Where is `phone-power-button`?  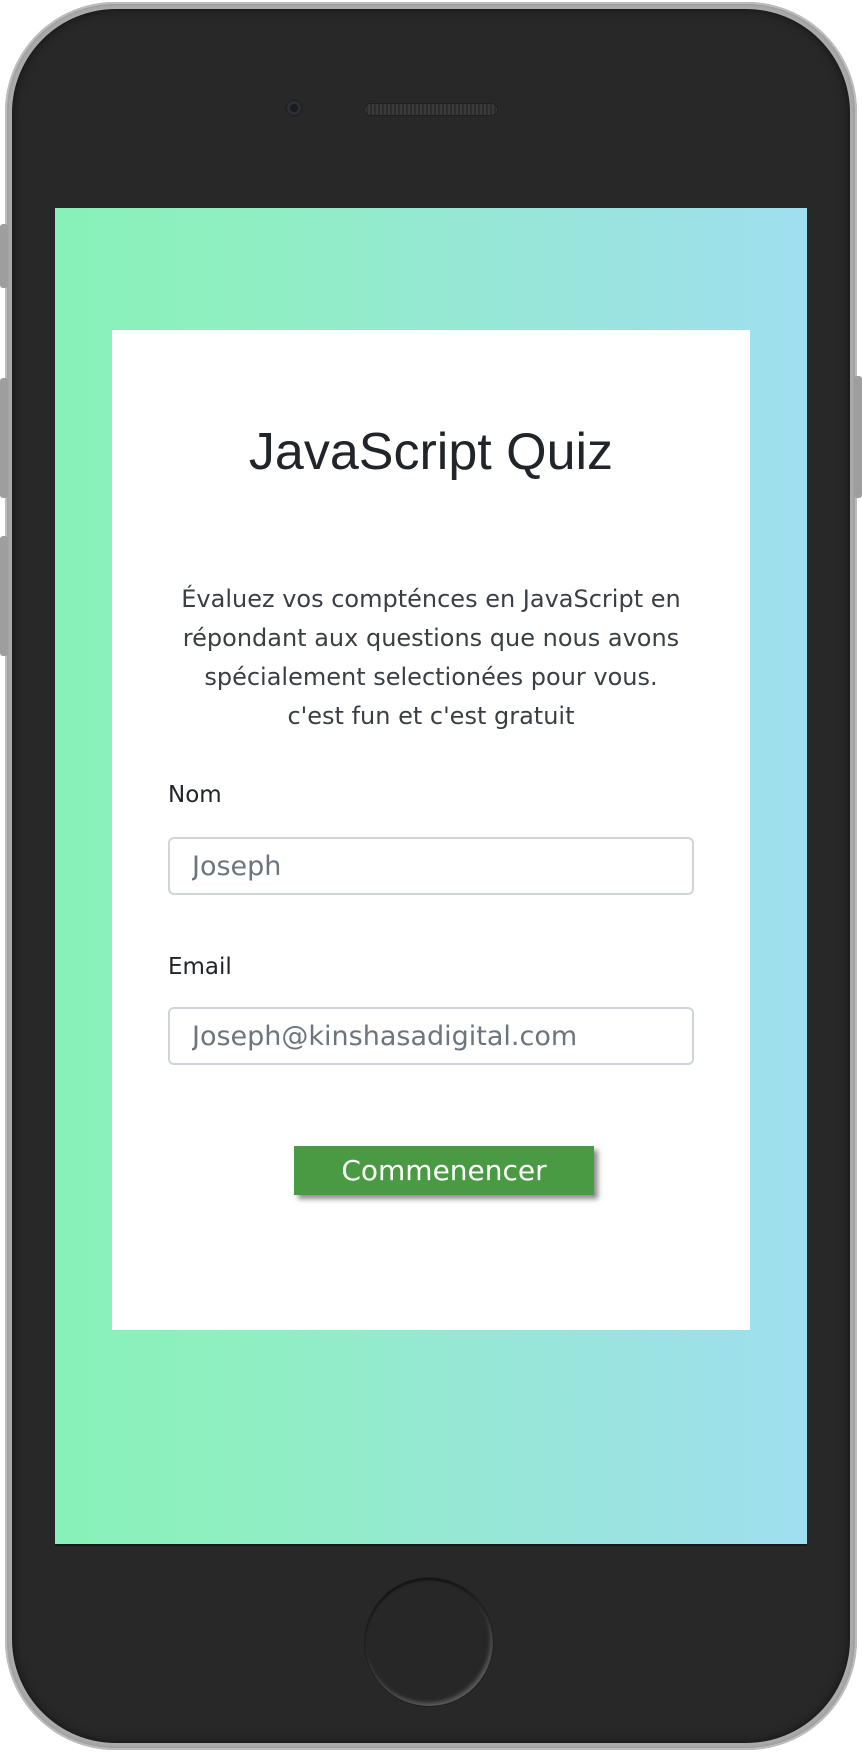 phone-power-button is located at coordinates (858, 437).